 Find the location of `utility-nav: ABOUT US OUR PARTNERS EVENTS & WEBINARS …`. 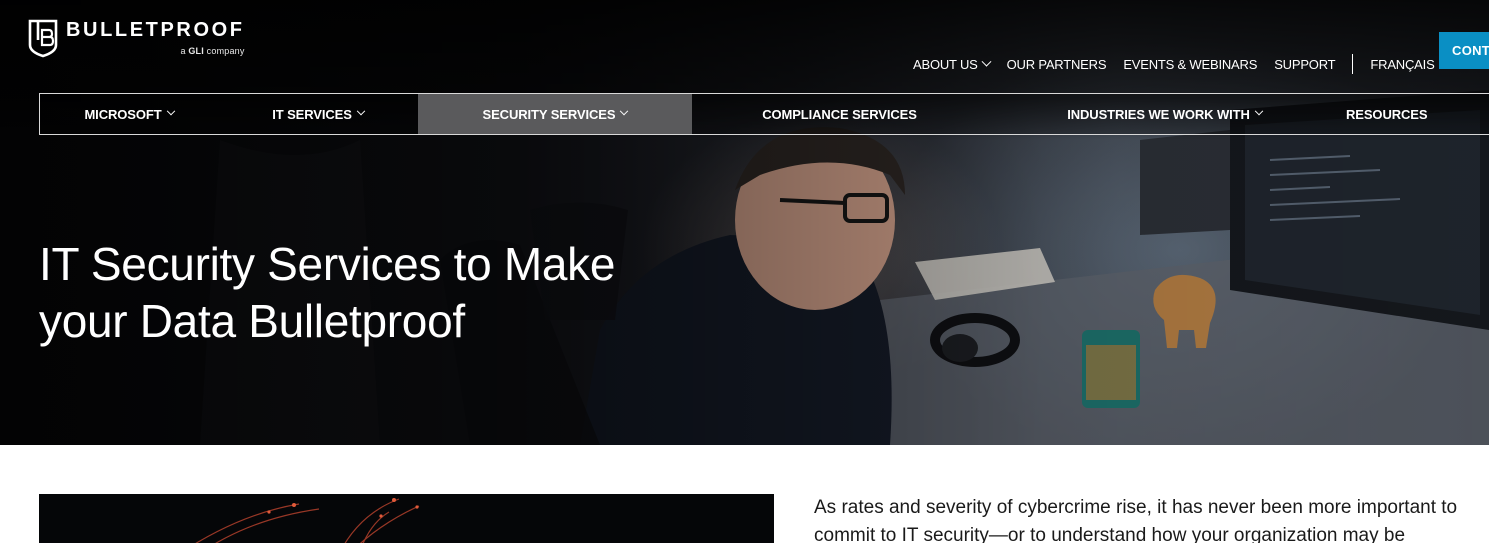

utility-nav: ABOUT US OUR PARTNERS EVENTS & WEBINARS … is located at coordinates (1182, 64).